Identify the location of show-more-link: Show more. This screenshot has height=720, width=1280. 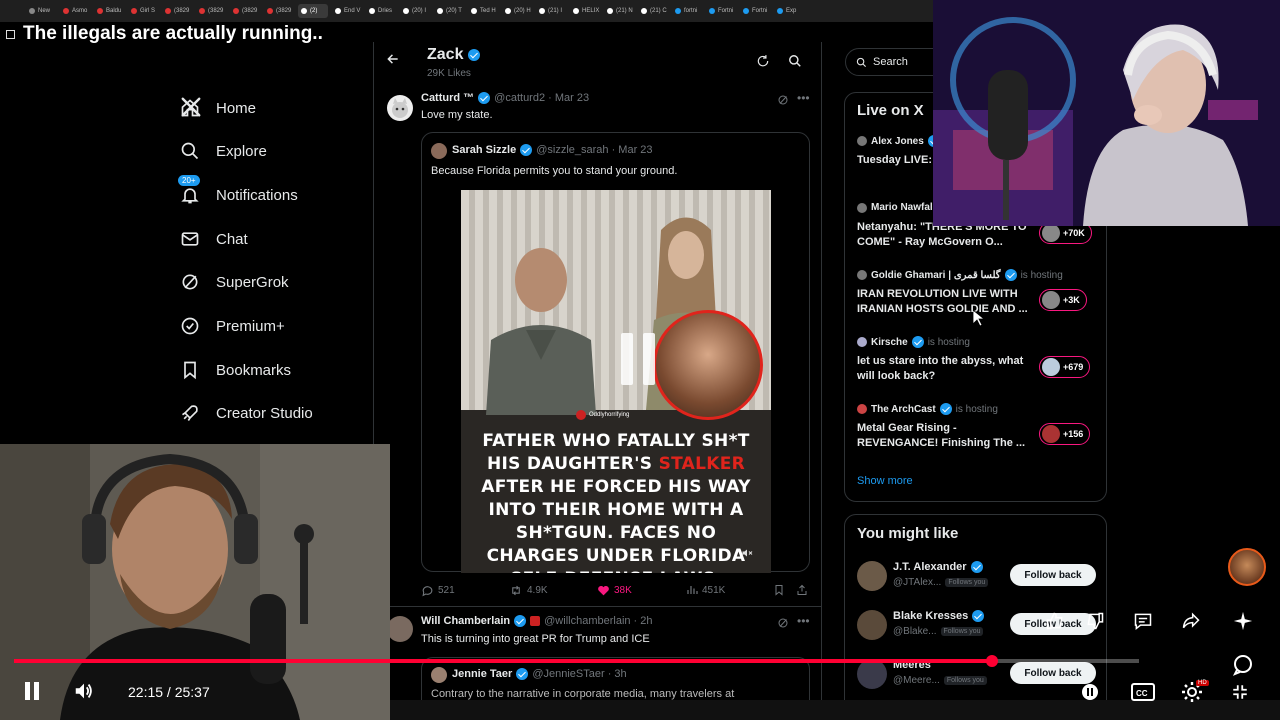
(885, 481).